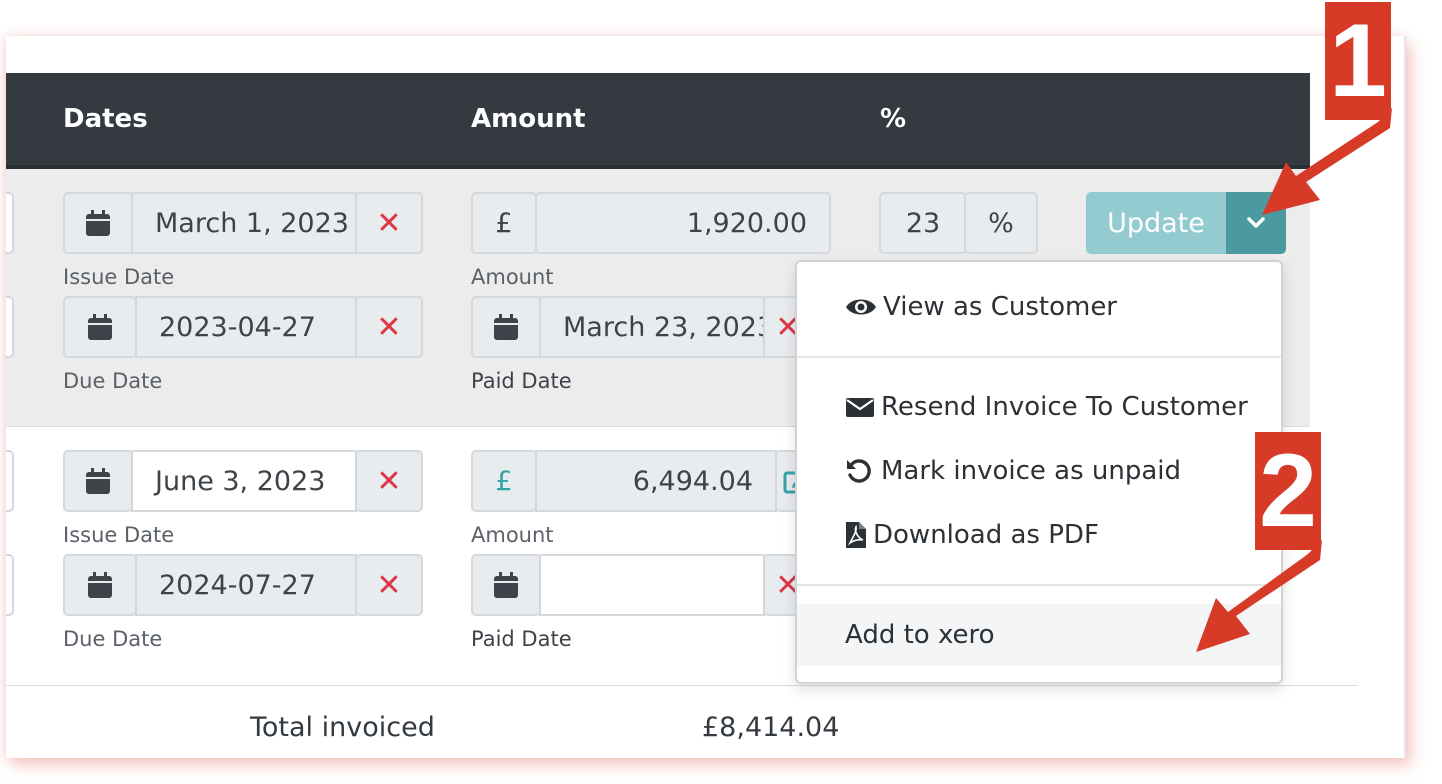 This screenshot has width=1442, height=784. Describe the element at coordinates (1288, 491) in the screenshot. I see `annotation-badge-2: 2` at that location.